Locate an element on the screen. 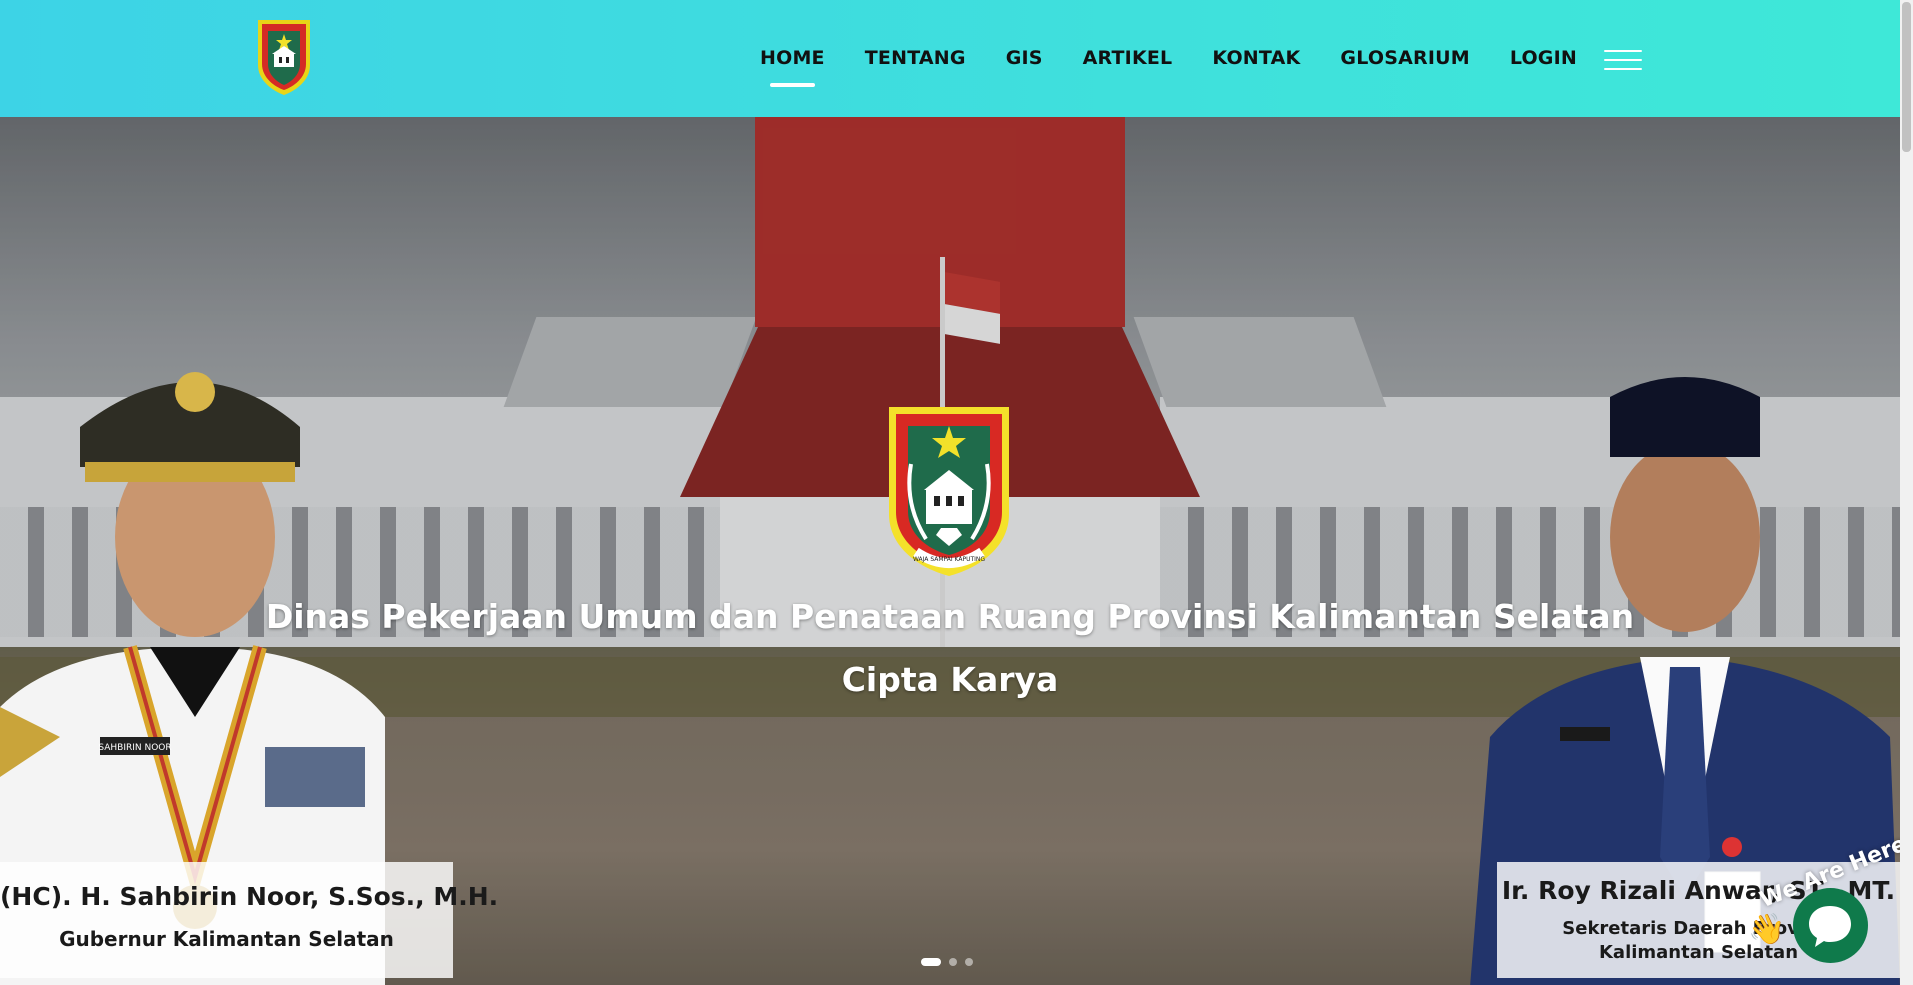 The image size is (1913, 985). hamburger-icon is located at coordinates (1623, 60).